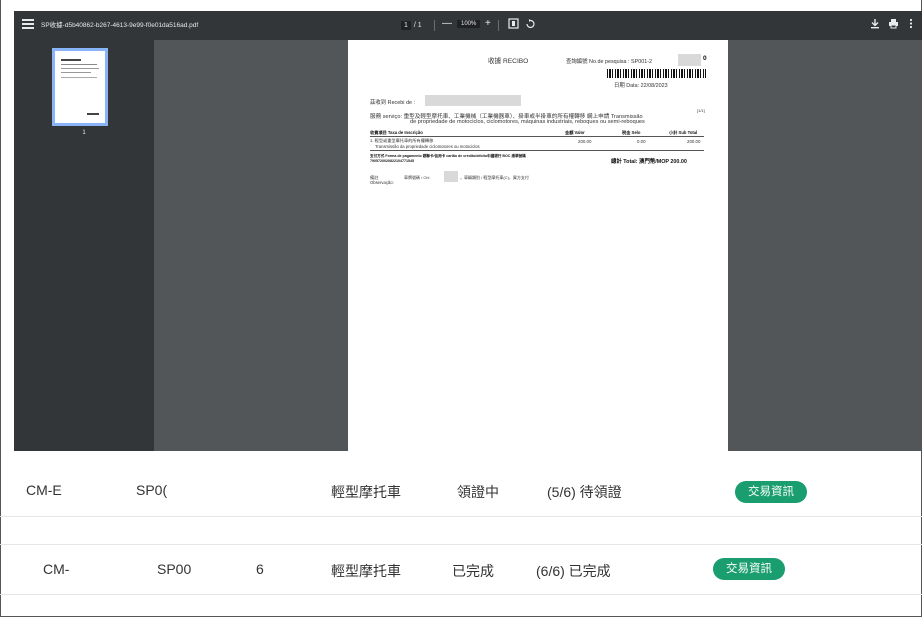  What do you see at coordinates (84, 133) in the screenshot?
I see `thumbnail-page-number: 1` at bounding box center [84, 133].